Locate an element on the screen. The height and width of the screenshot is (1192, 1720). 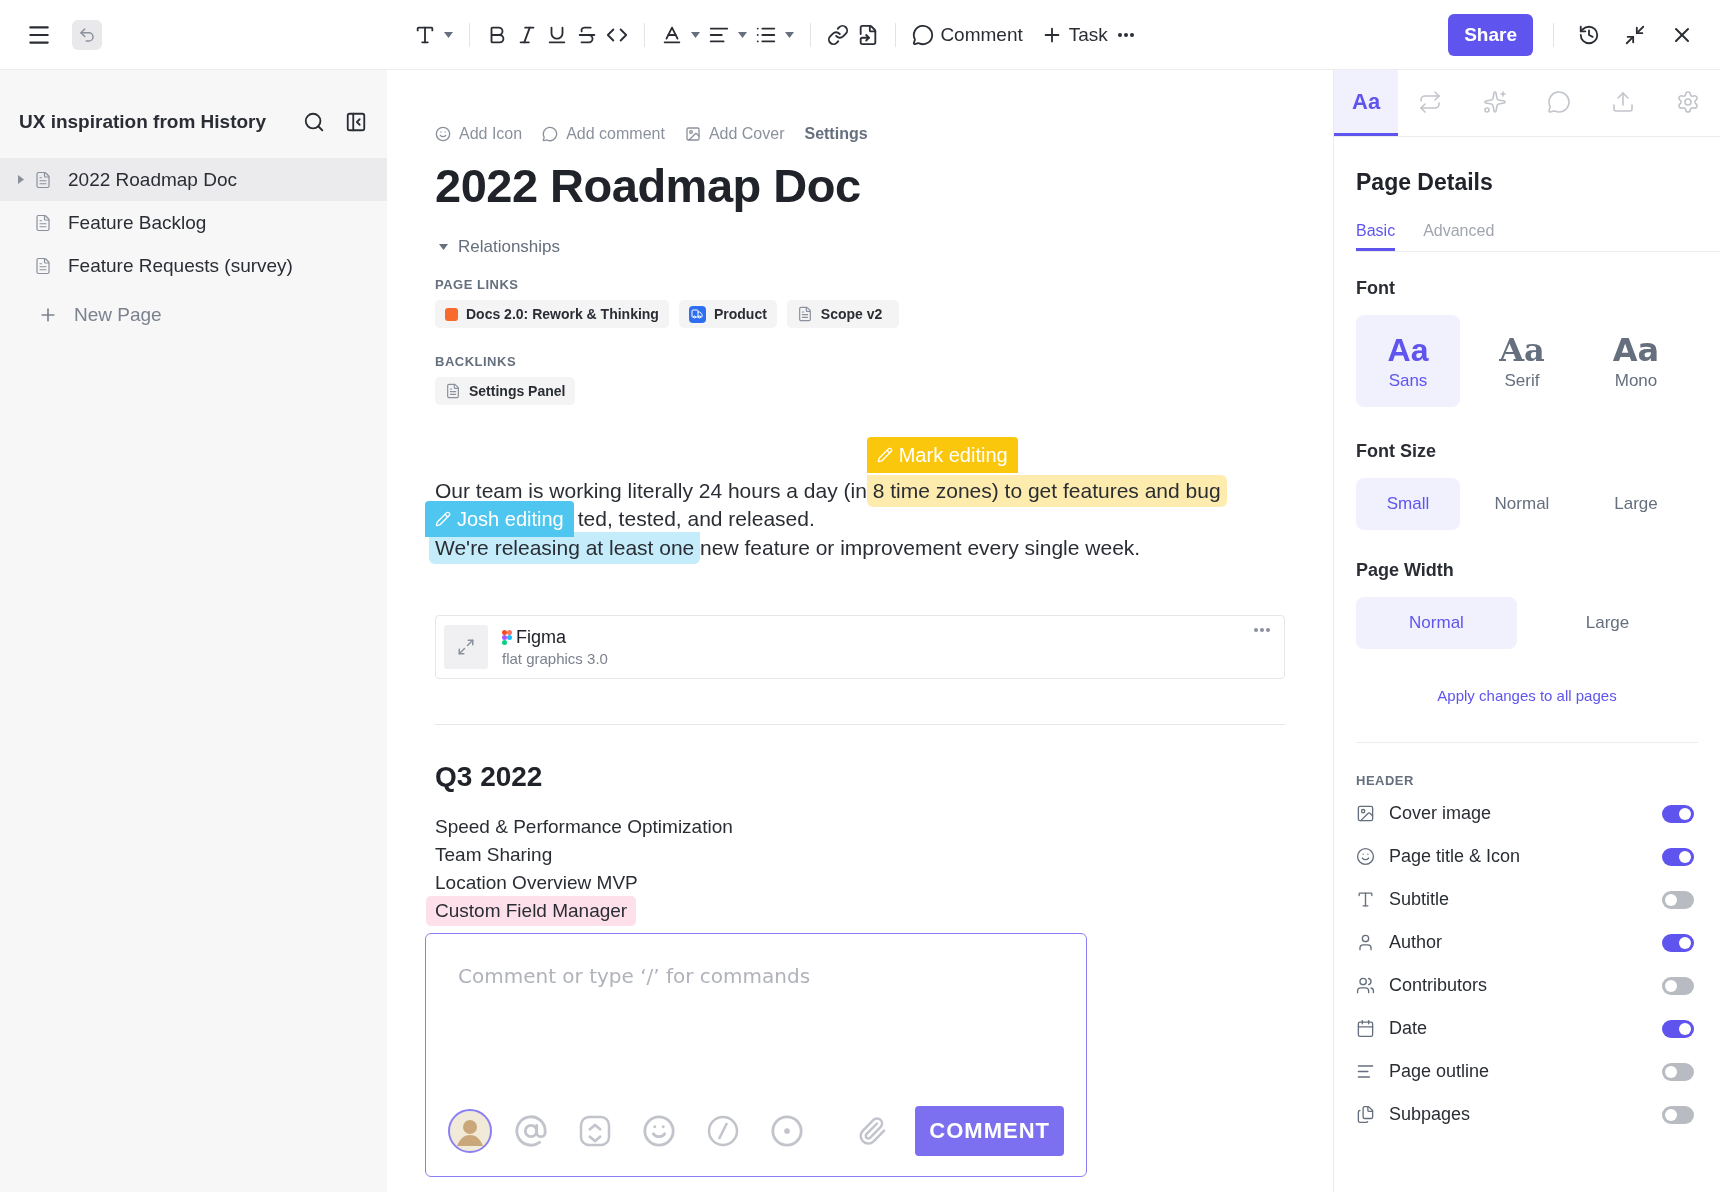
outline-icon is located at coordinates (1365, 1071).